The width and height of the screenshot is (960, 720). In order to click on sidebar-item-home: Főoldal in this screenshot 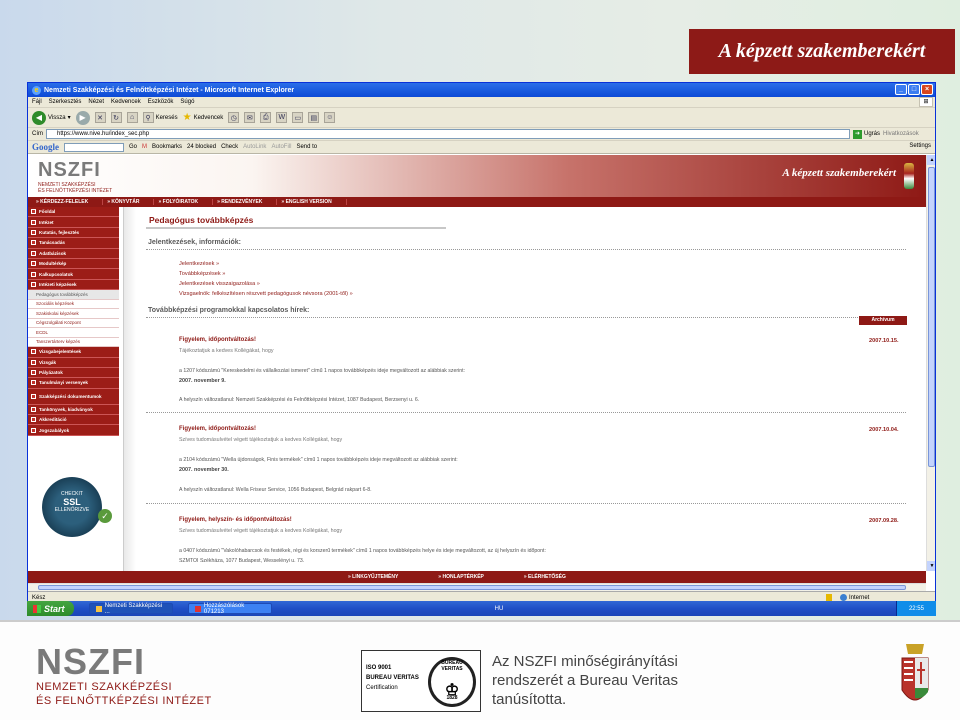, I will do `click(73, 212)`.